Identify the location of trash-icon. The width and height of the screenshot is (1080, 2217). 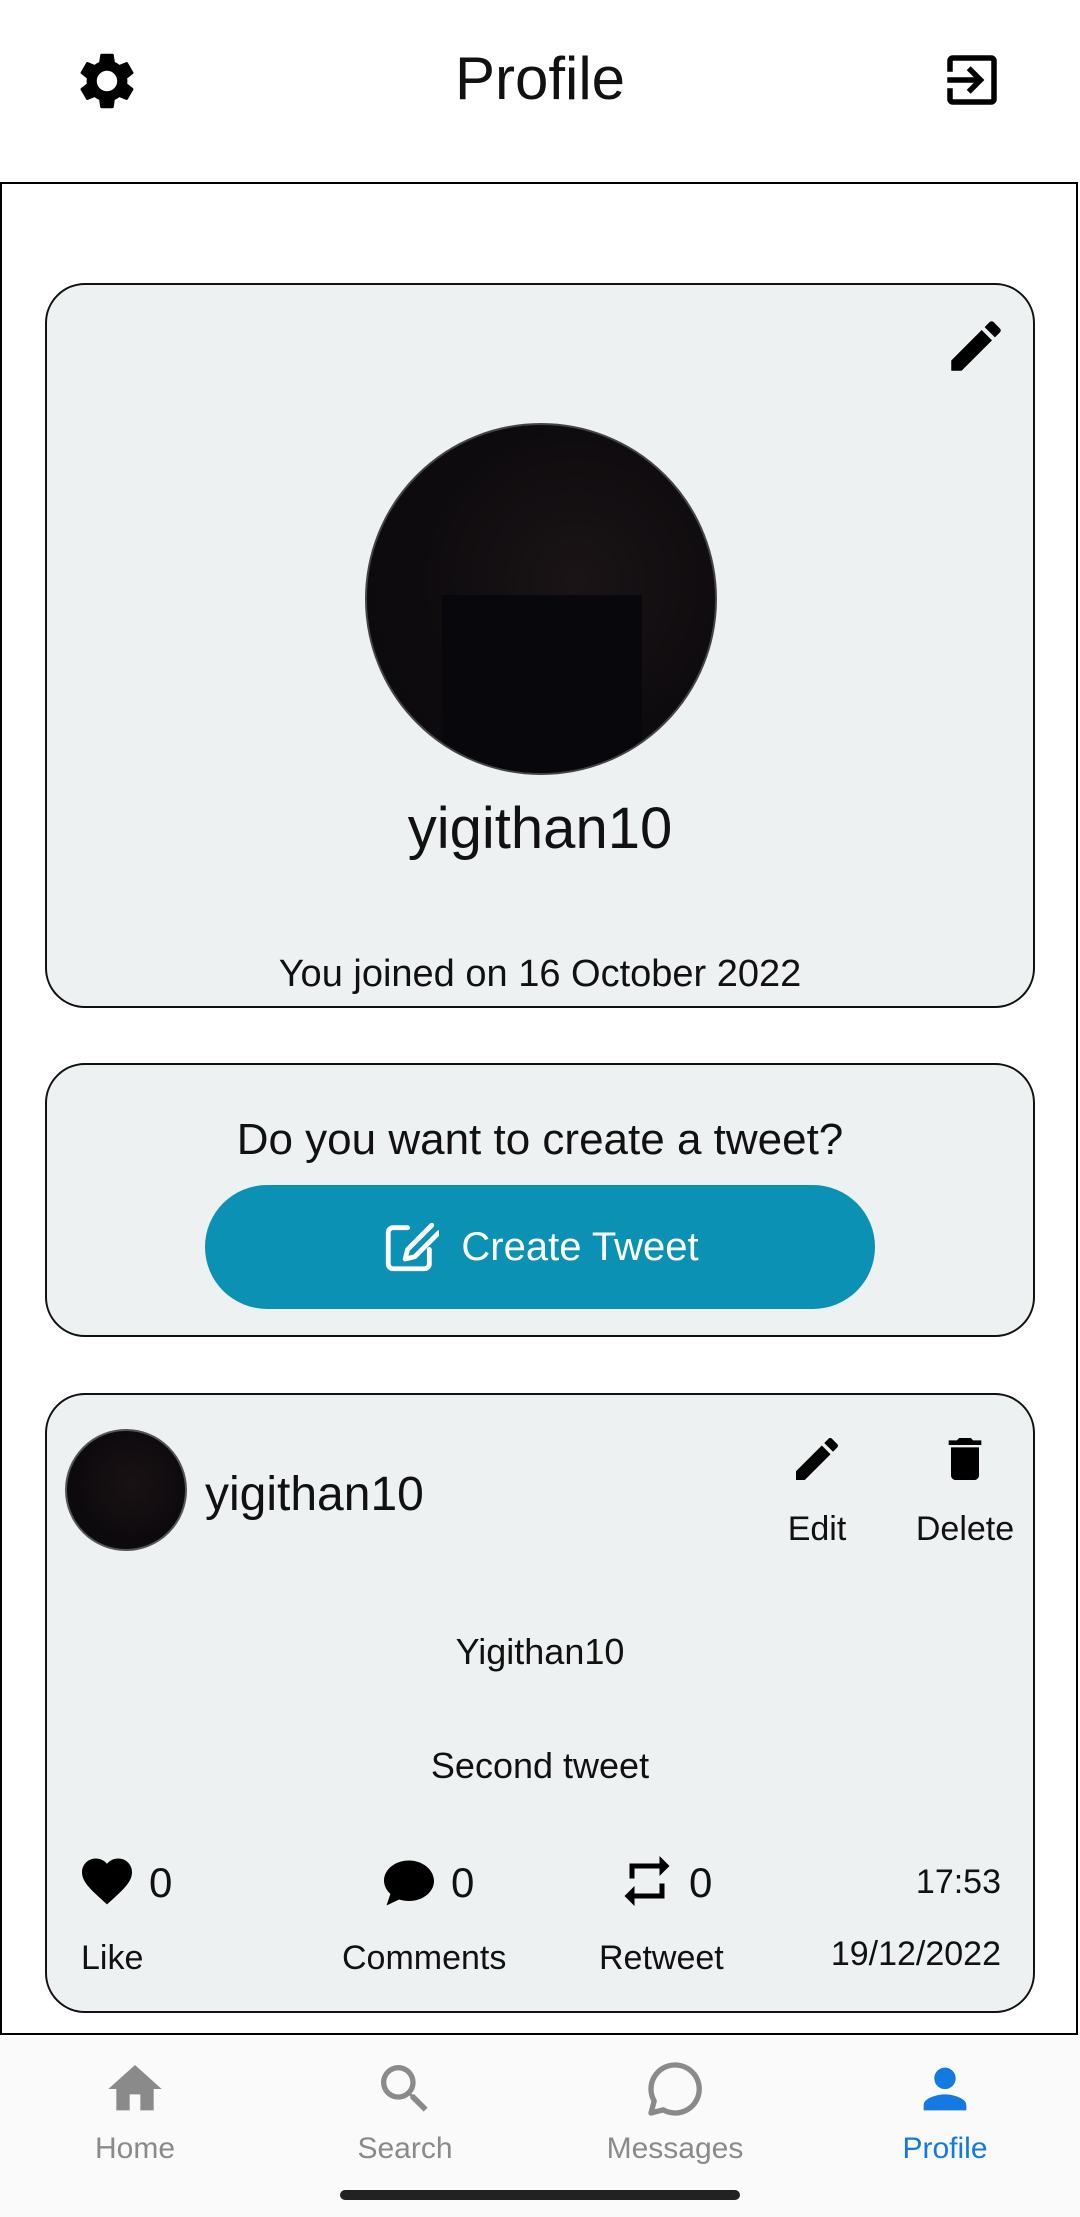
(965, 1459).